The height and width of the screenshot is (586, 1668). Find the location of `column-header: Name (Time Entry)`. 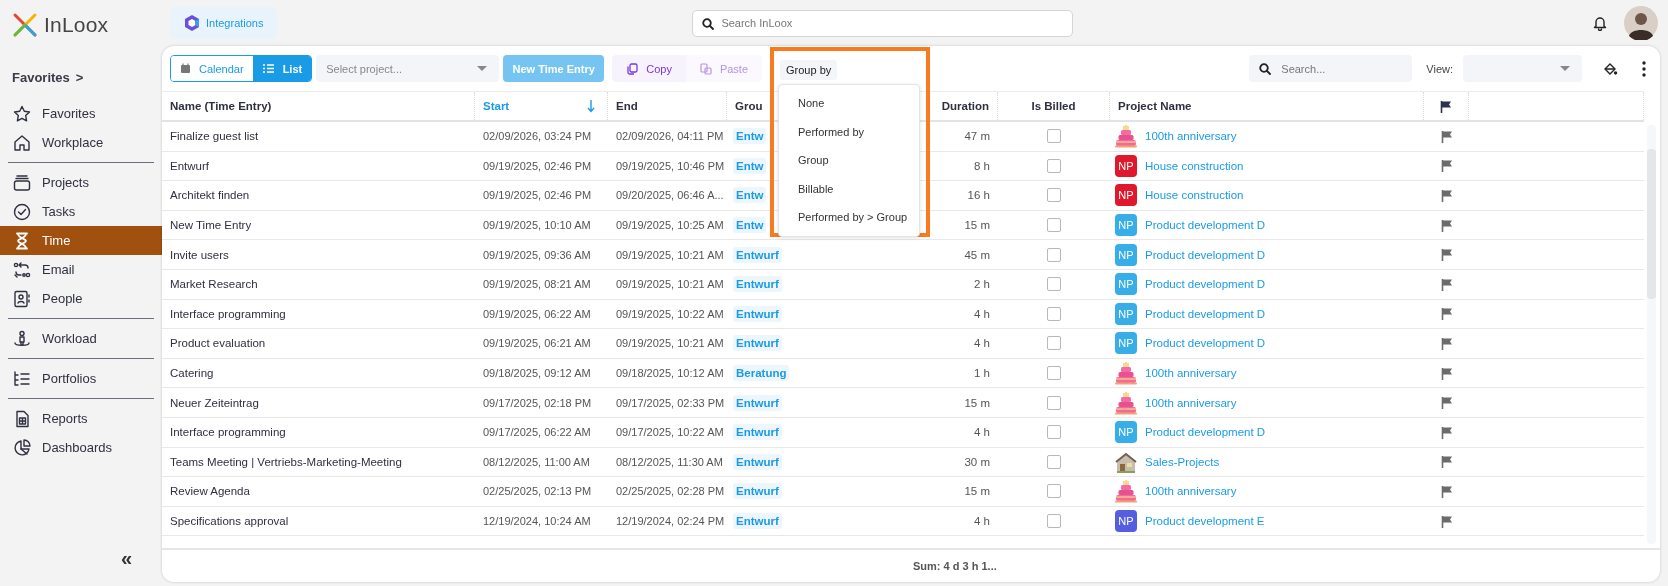

column-header: Name (Time Entry) is located at coordinates (221, 106).